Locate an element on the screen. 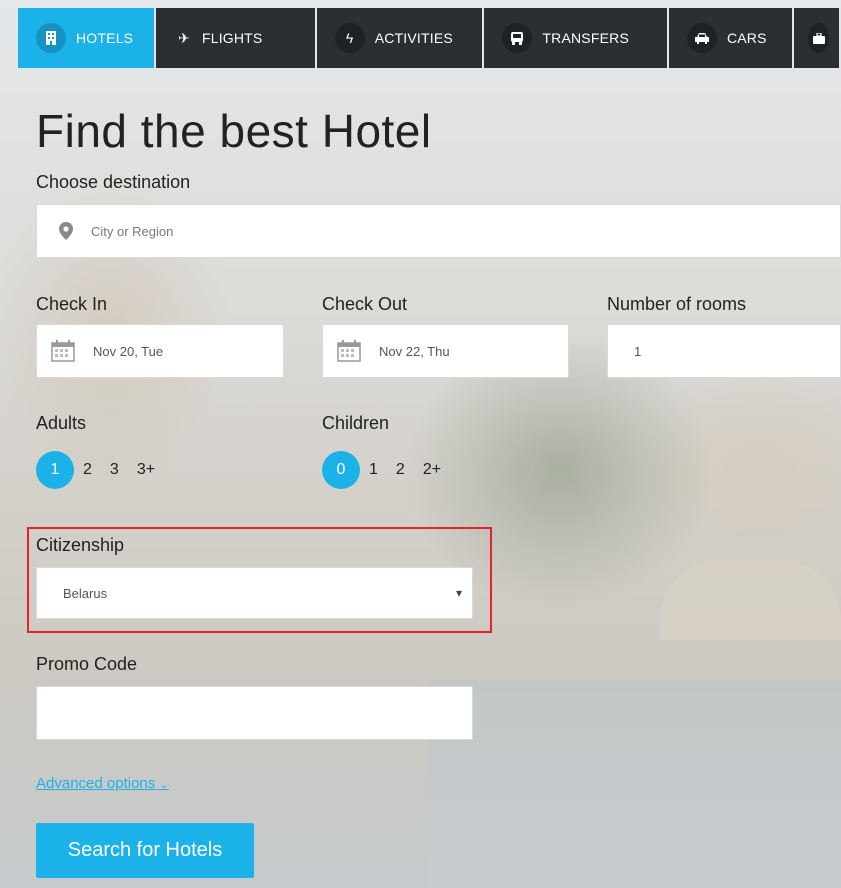 The height and width of the screenshot is (888, 841). children-option: 2+ is located at coordinates (432, 470).